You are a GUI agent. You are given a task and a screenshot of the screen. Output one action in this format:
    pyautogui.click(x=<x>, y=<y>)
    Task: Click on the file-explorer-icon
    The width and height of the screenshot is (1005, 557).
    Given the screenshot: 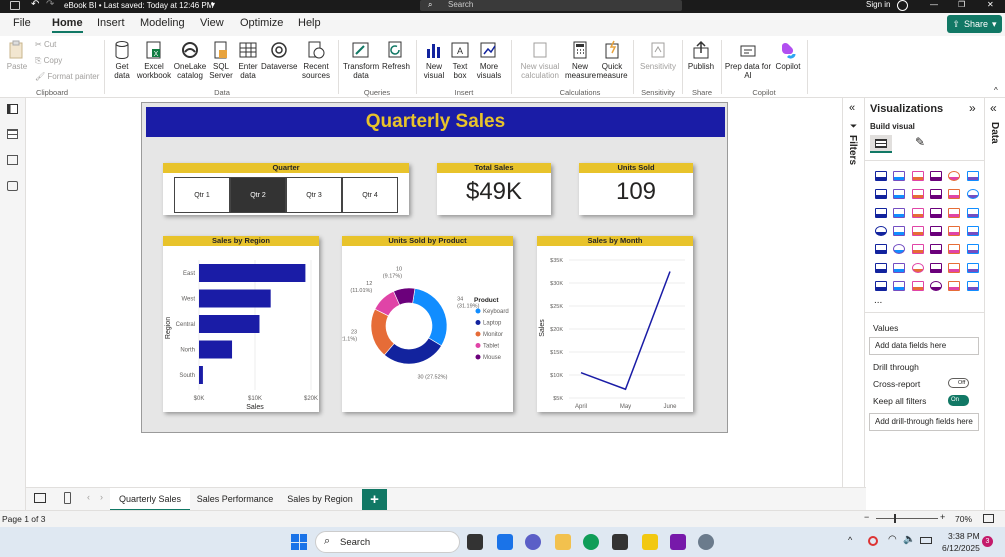 What is the action you would take?
    pyautogui.click(x=563, y=542)
    